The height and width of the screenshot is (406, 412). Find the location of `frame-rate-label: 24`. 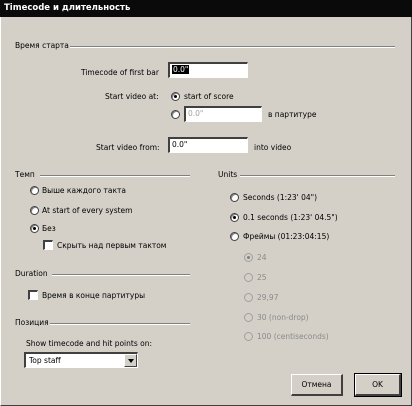

frame-rate-label: 24 is located at coordinates (262, 257).